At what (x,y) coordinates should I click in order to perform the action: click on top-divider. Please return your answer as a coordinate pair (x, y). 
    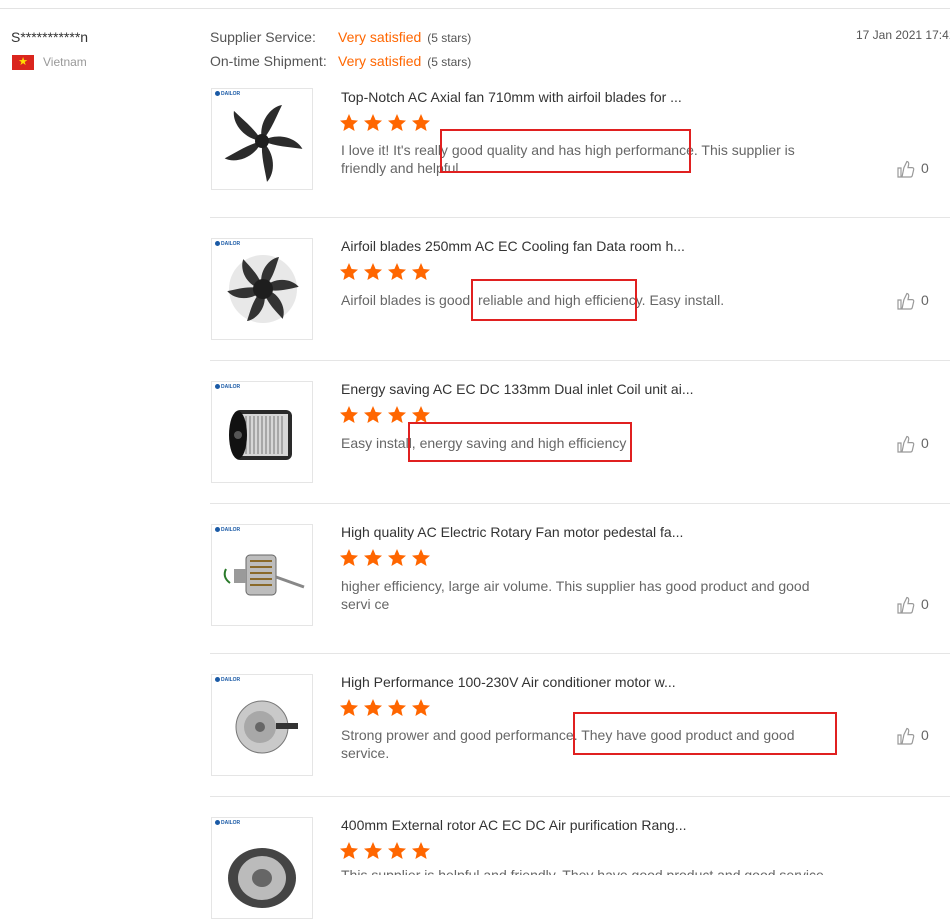
    Looking at the image, I should click on (475, 8).